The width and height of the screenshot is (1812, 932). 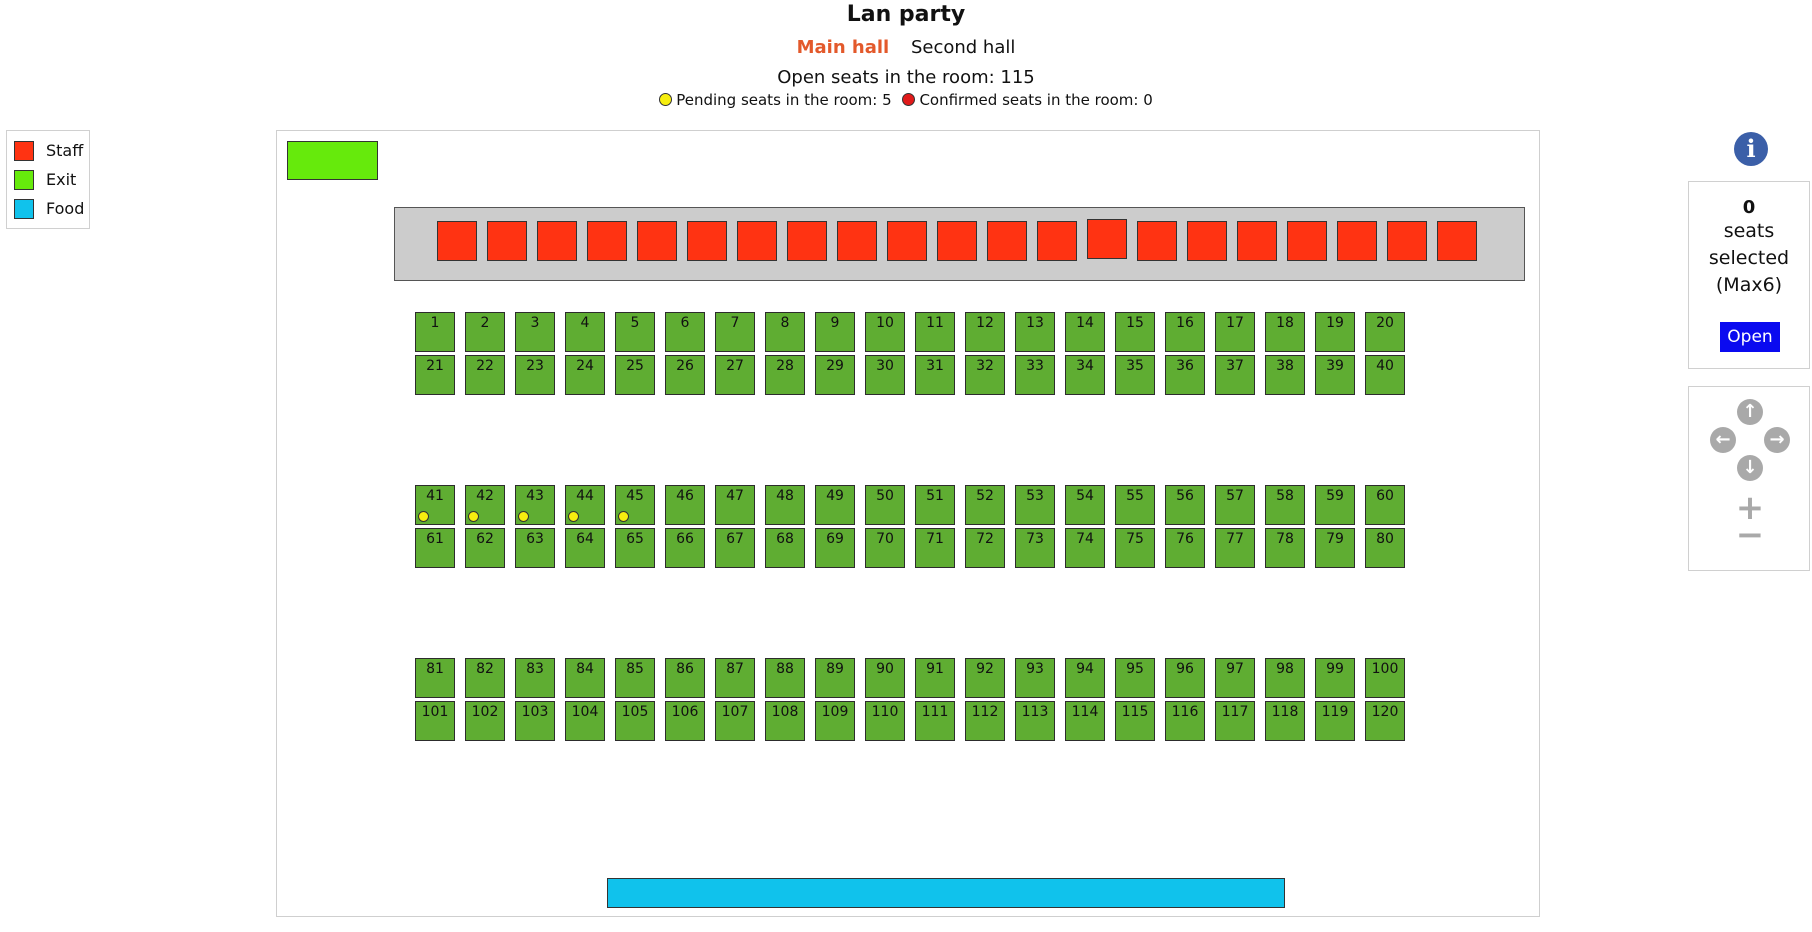 What do you see at coordinates (685, 548) in the screenshot?
I see `seat-66: 66` at bounding box center [685, 548].